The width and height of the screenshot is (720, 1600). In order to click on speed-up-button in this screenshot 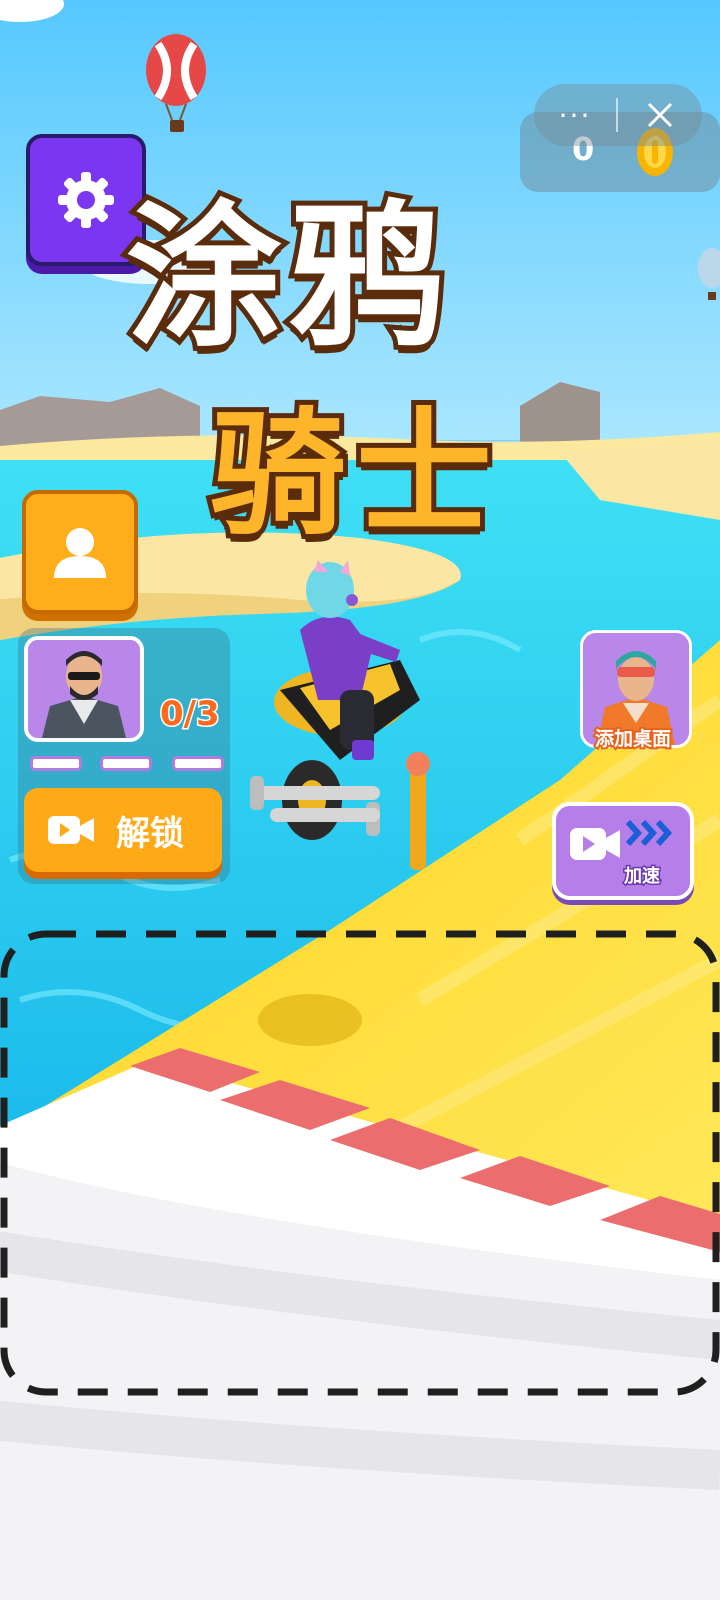, I will do `click(623, 851)`.